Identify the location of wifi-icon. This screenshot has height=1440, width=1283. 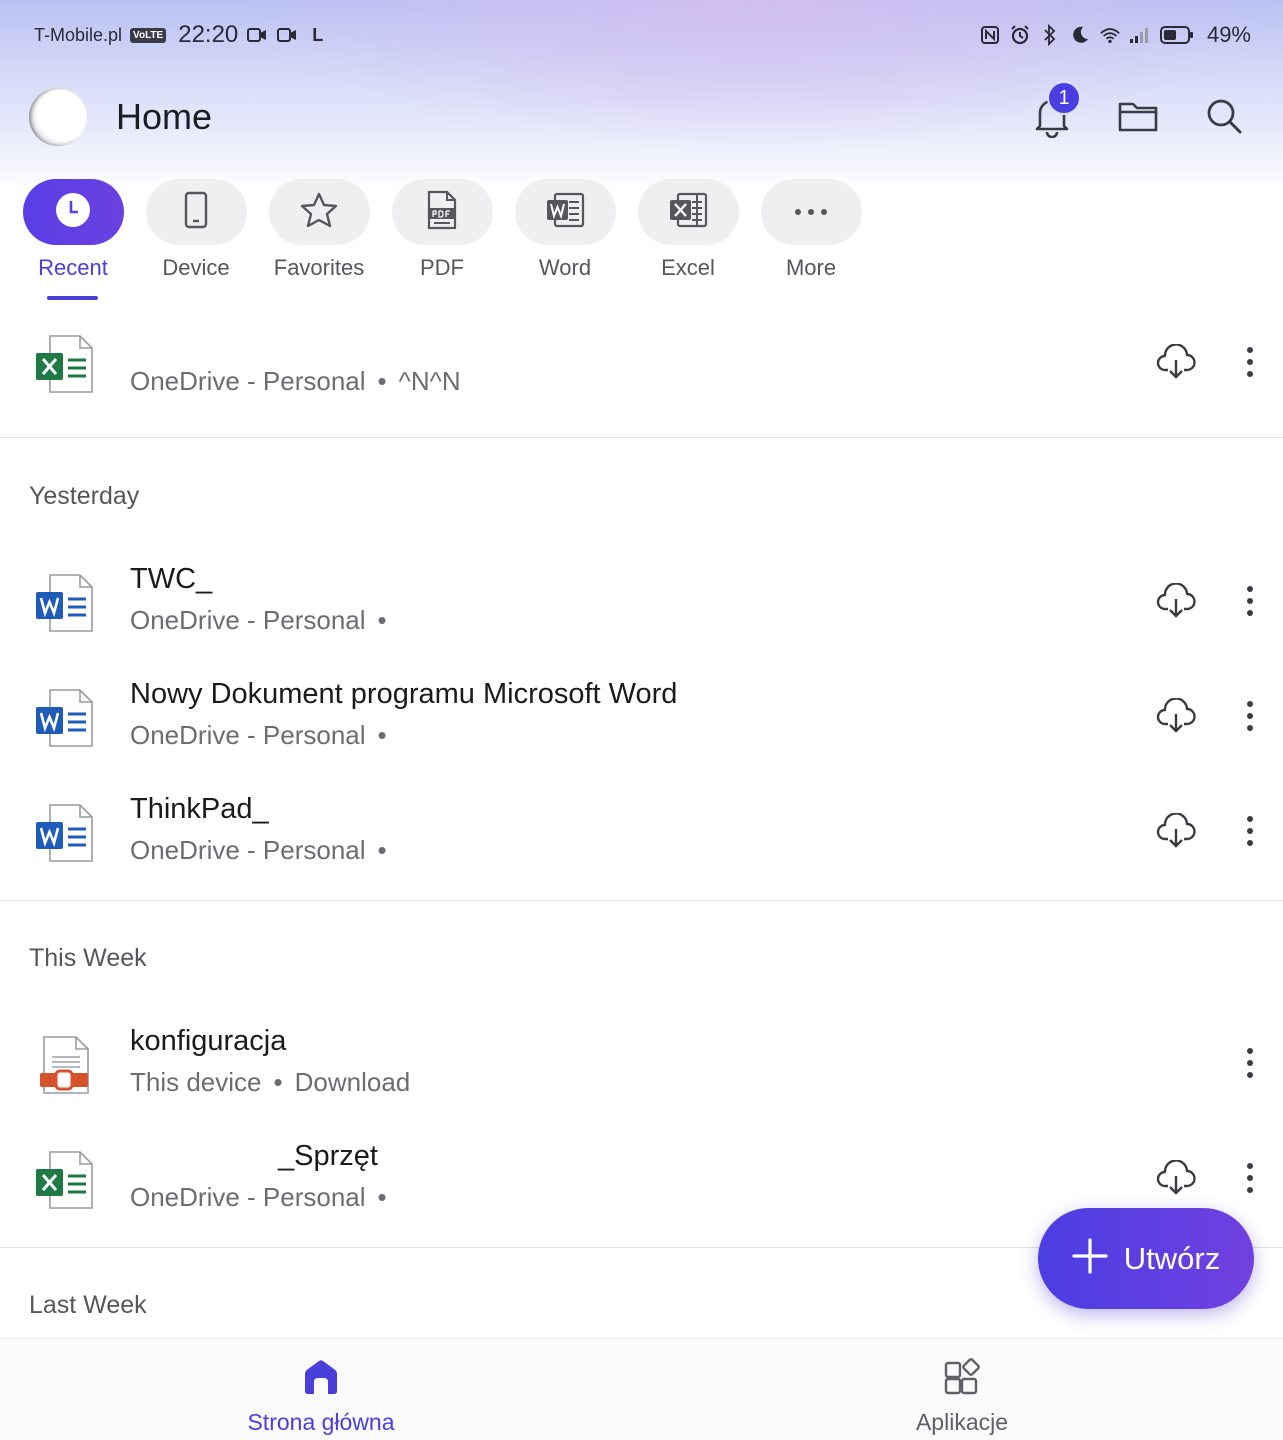
(1110, 35).